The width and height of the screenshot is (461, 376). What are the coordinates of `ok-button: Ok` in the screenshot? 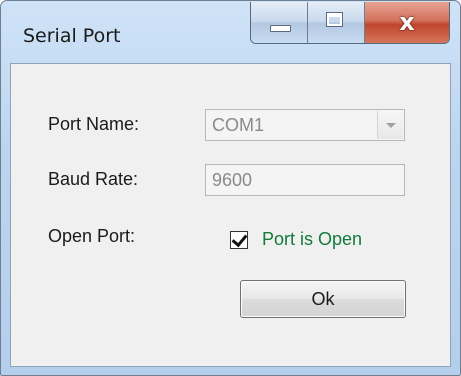 It's located at (323, 299).